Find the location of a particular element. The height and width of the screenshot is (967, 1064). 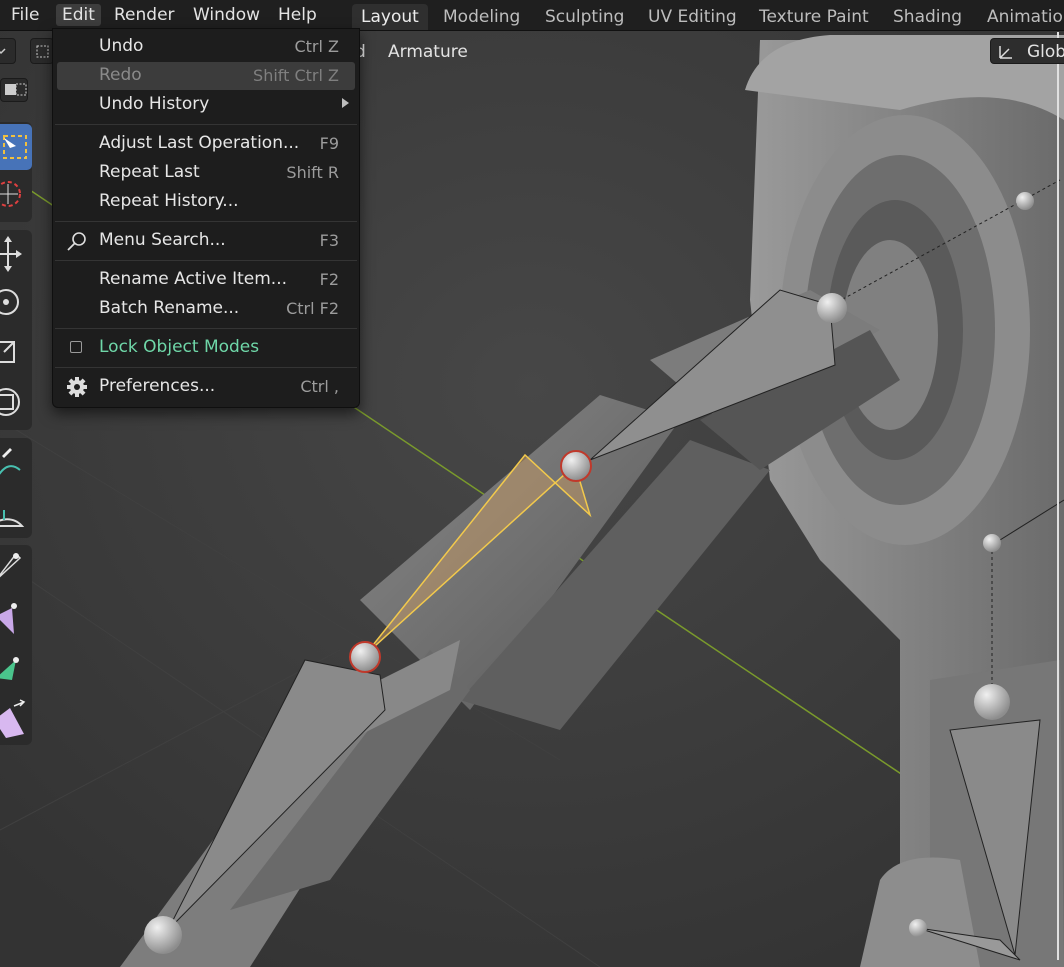

submenu-arrow-icon is located at coordinates (345, 103).